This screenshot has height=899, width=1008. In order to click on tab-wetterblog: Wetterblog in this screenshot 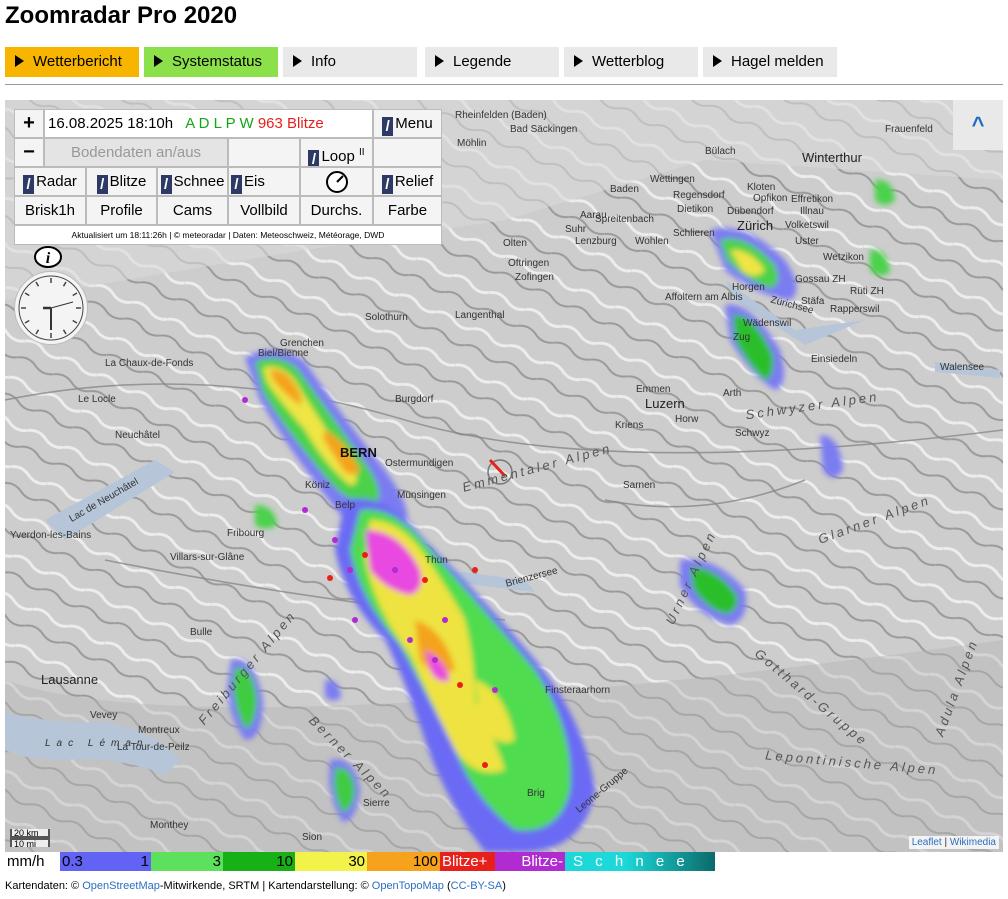, I will do `click(631, 62)`.